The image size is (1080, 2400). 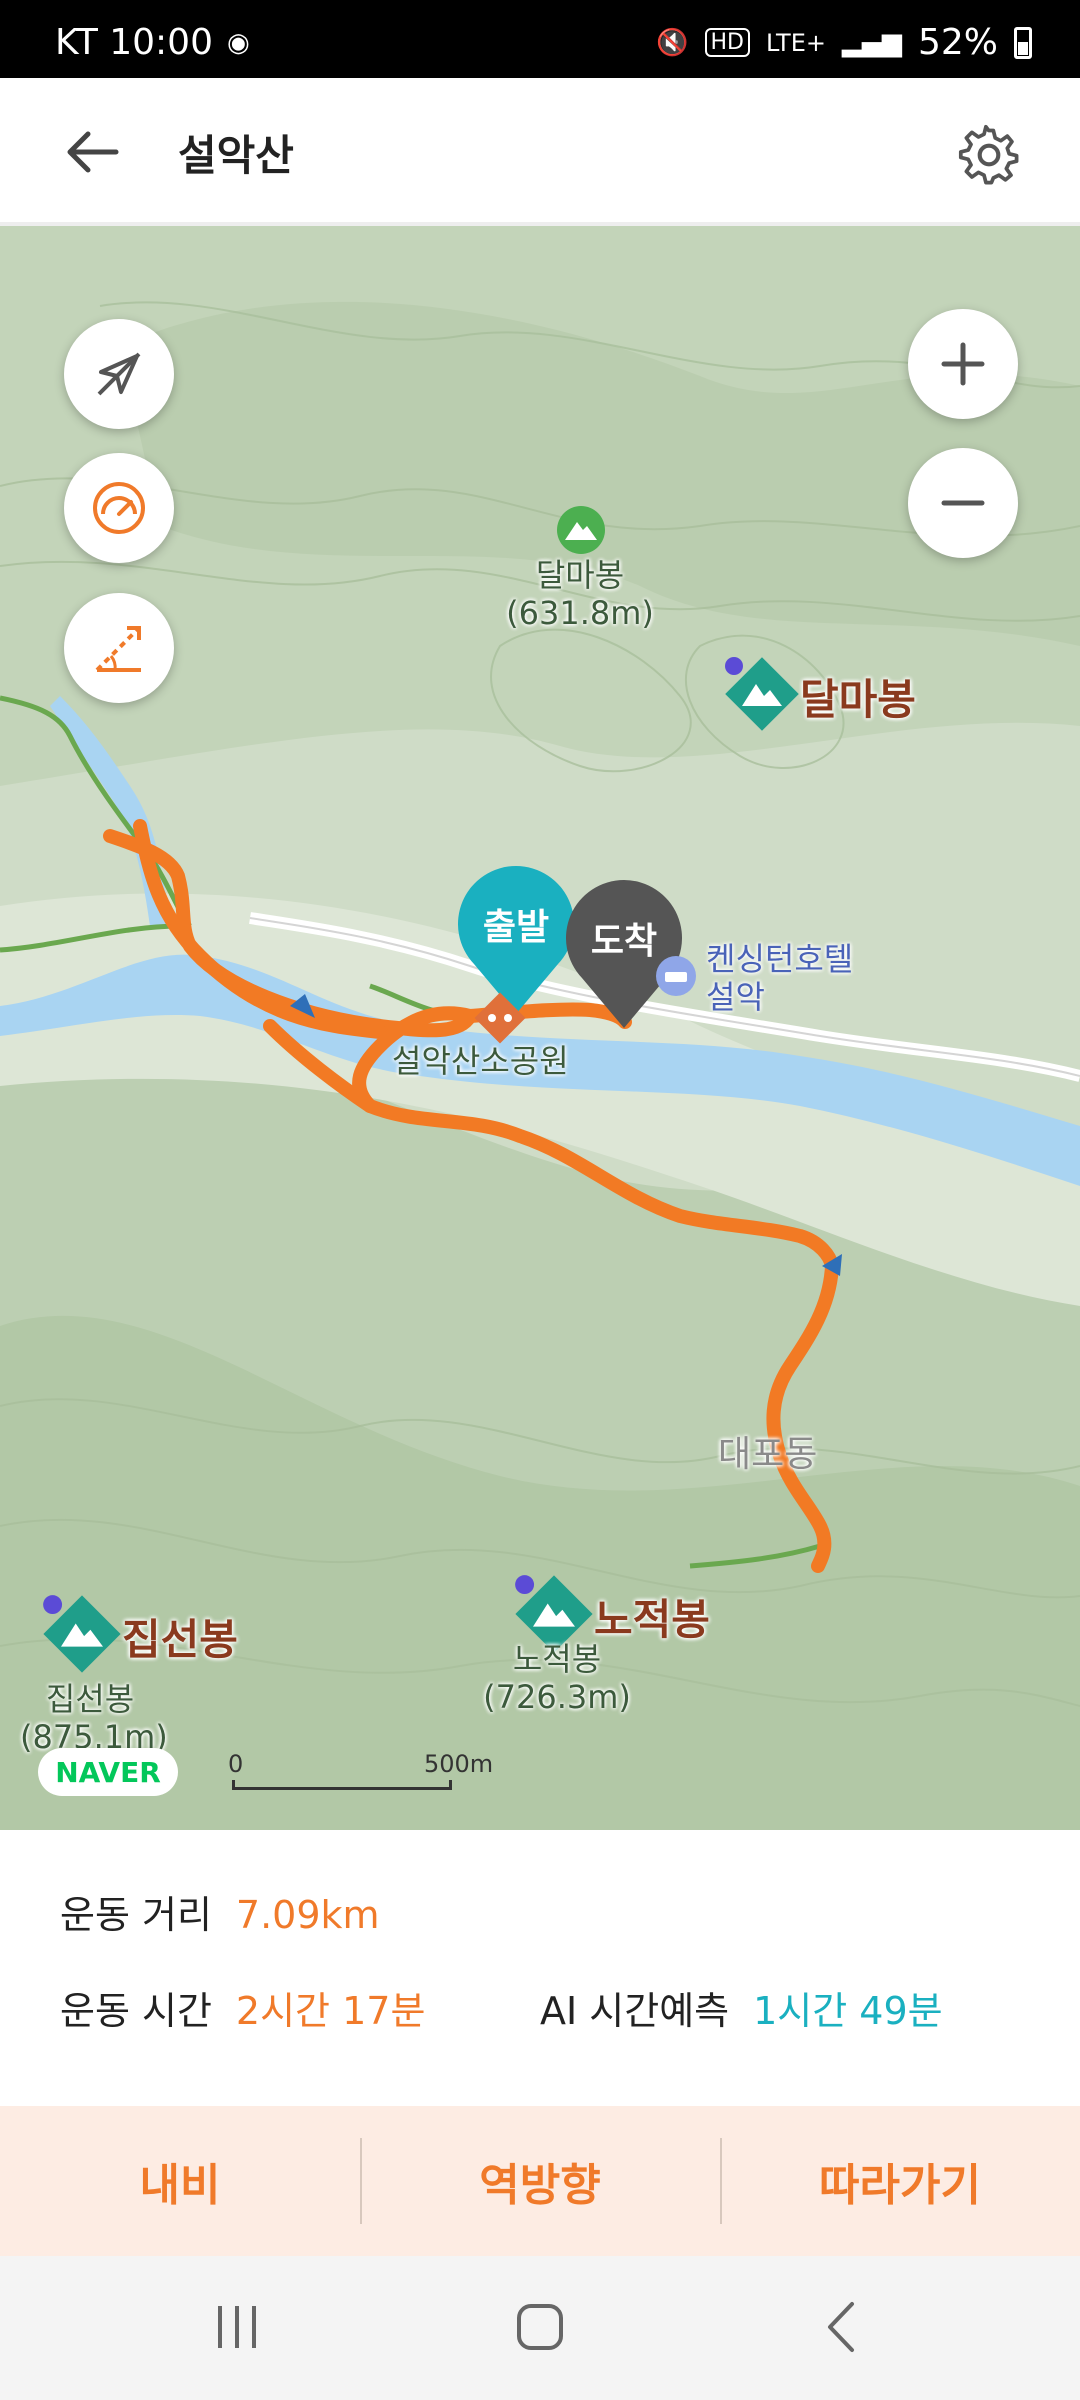 What do you see at coordinates (516, 927) in the screenshot?
I see `start-pin-label: 출발` at bounding box center [516, 927].